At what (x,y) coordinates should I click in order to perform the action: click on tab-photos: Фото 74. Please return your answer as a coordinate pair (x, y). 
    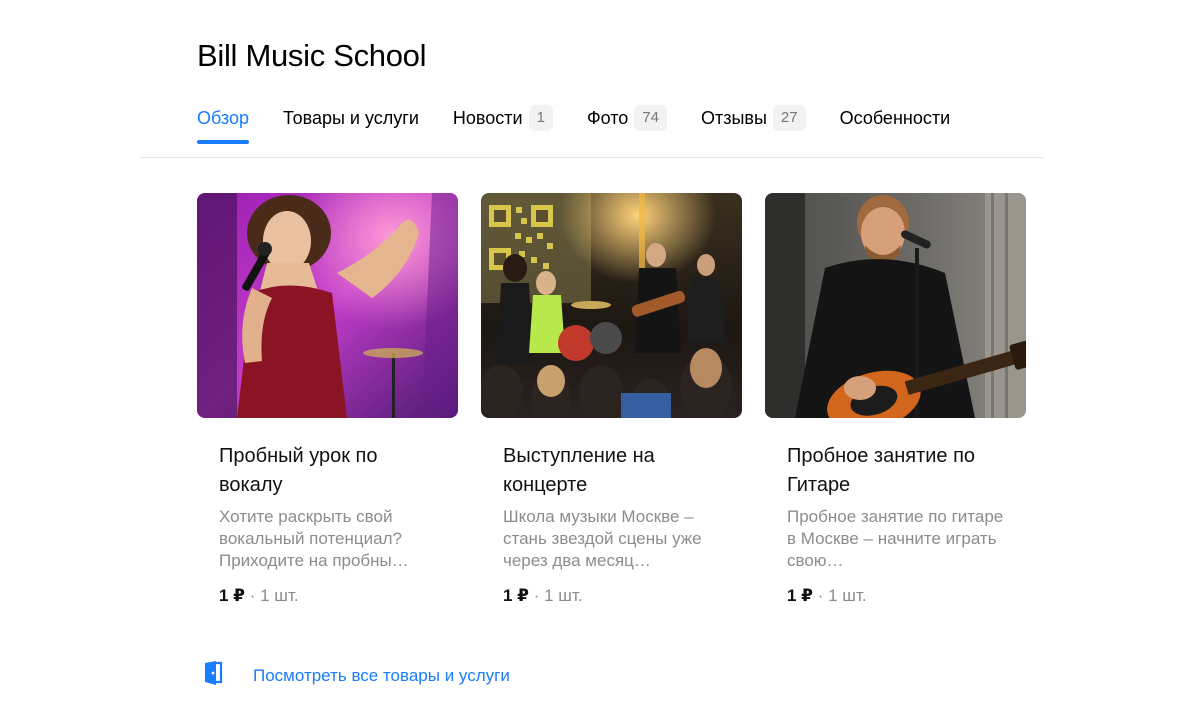
    Looking at the image, I should click on (627, 118).